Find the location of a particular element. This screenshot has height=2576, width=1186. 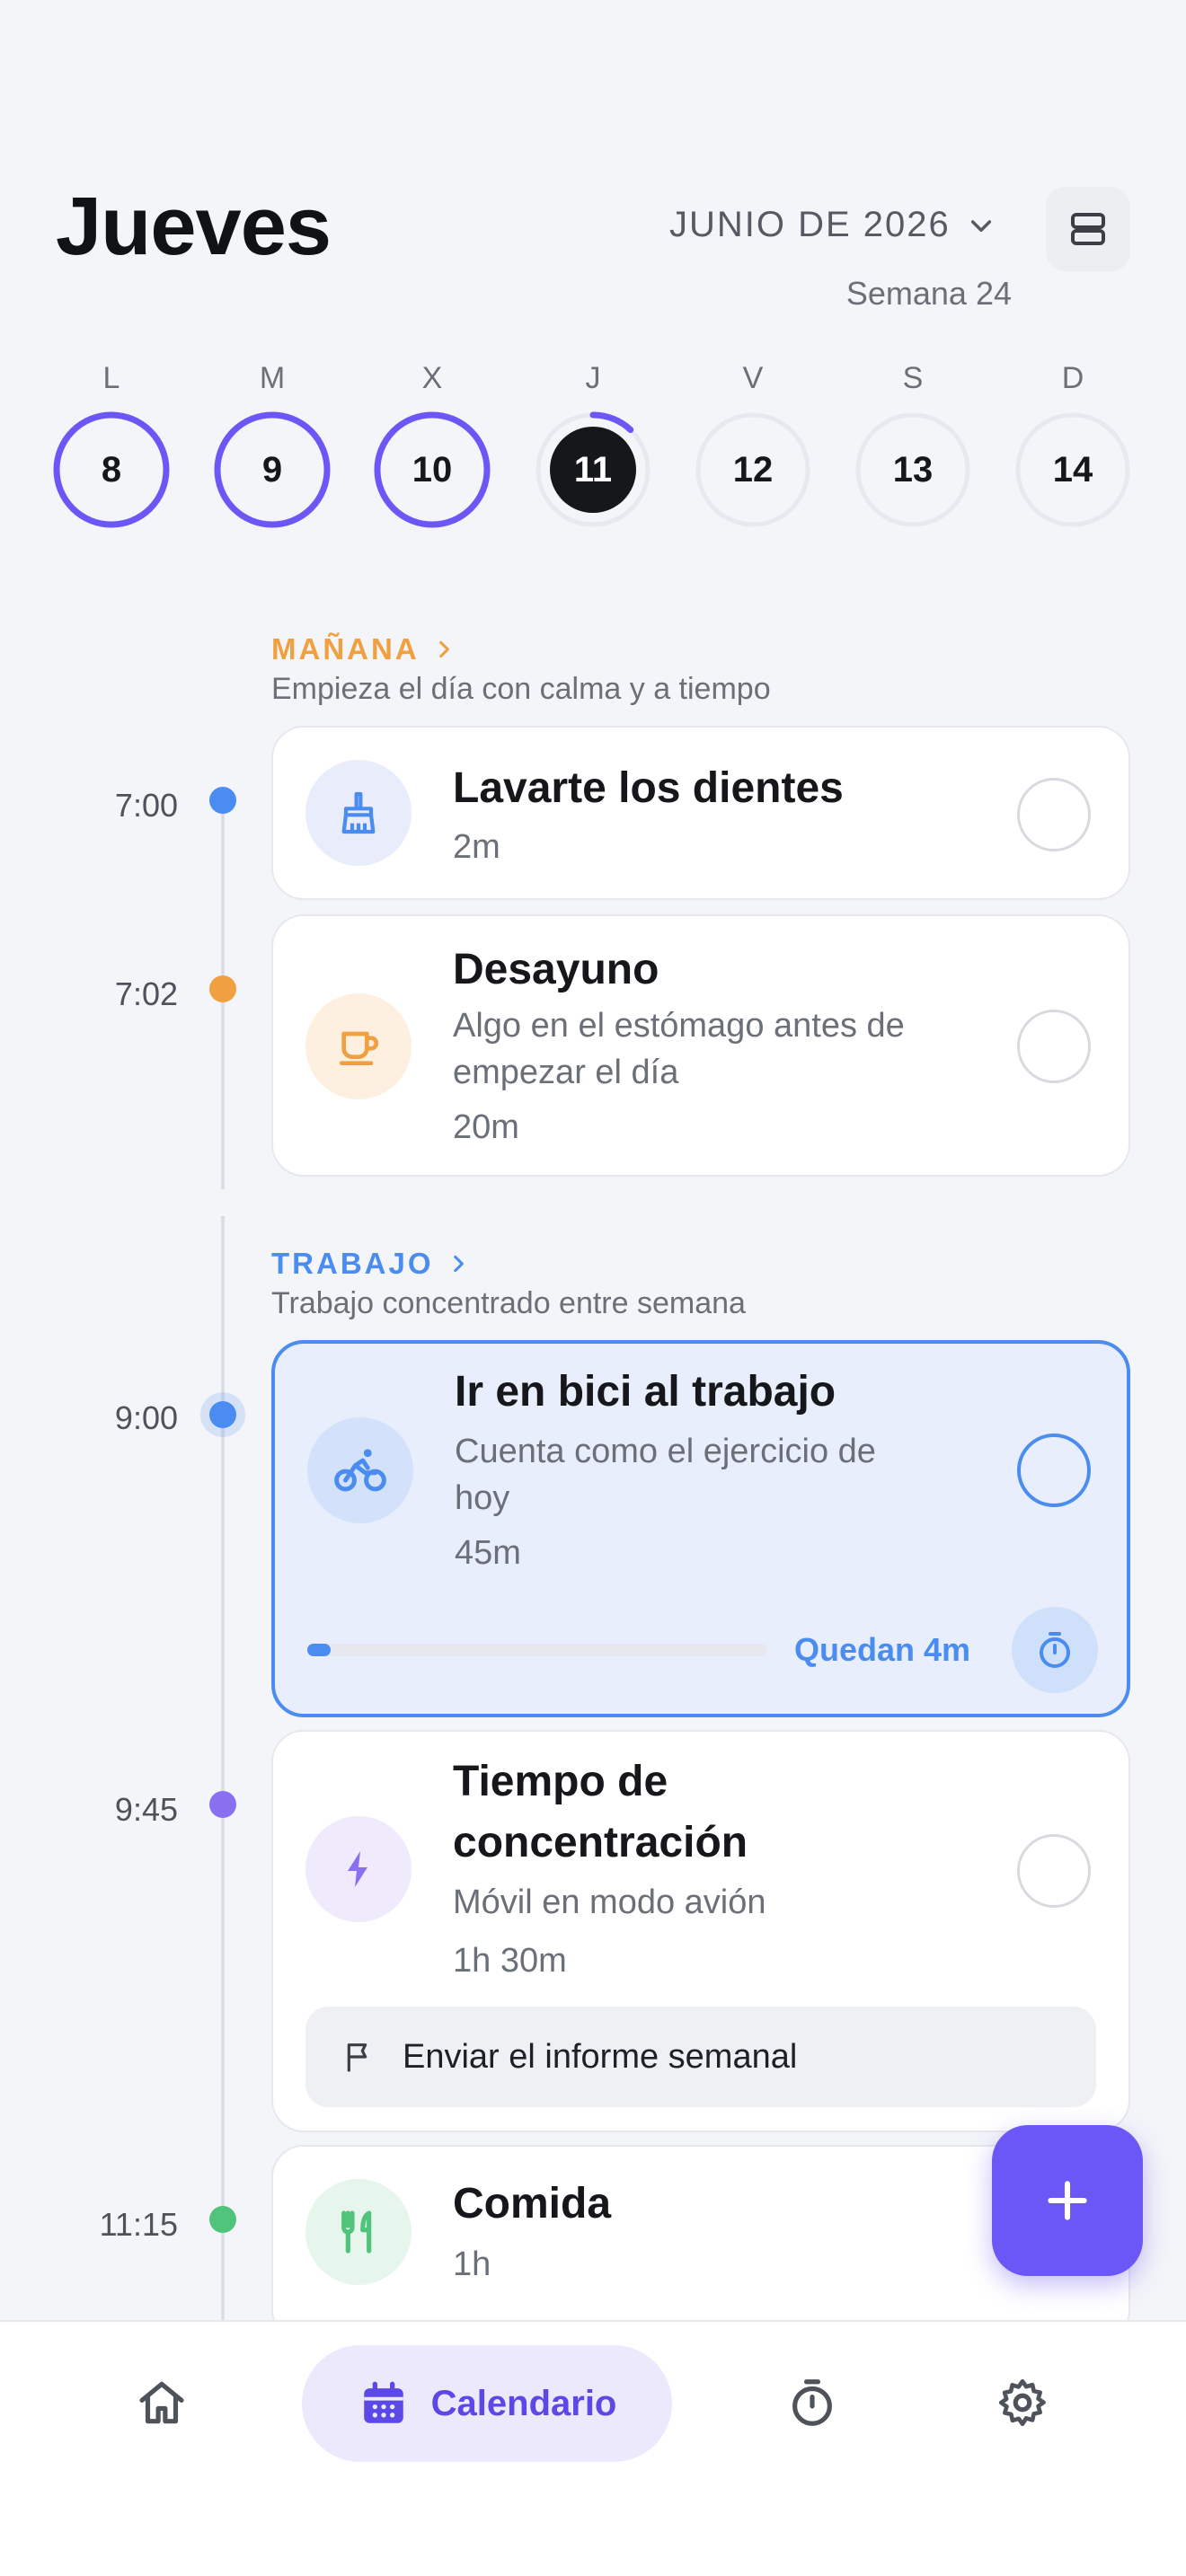

day-button: 12 is located at coordinates (753, 469).